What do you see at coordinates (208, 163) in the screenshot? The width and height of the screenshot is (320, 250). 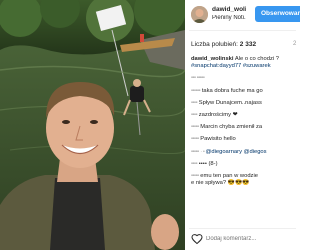 I see `comment-text: •••• (8-)` at bounding box center [208, 163].